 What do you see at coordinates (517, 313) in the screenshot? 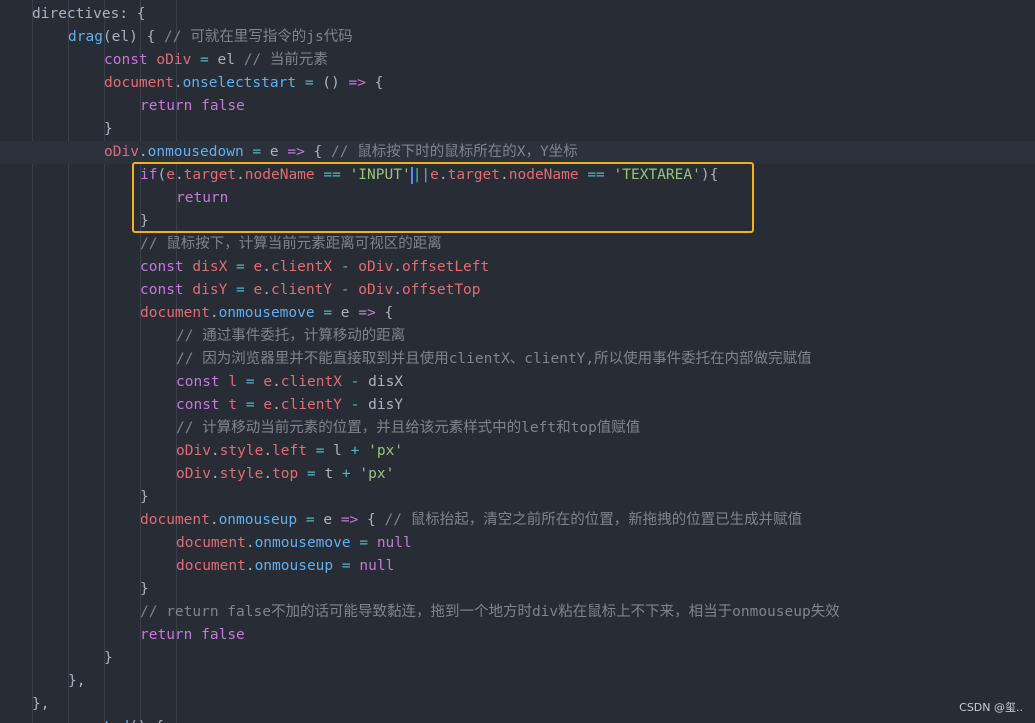
I see `code-line: document.onmousemove = e => {` at bounding box center [517, 313].